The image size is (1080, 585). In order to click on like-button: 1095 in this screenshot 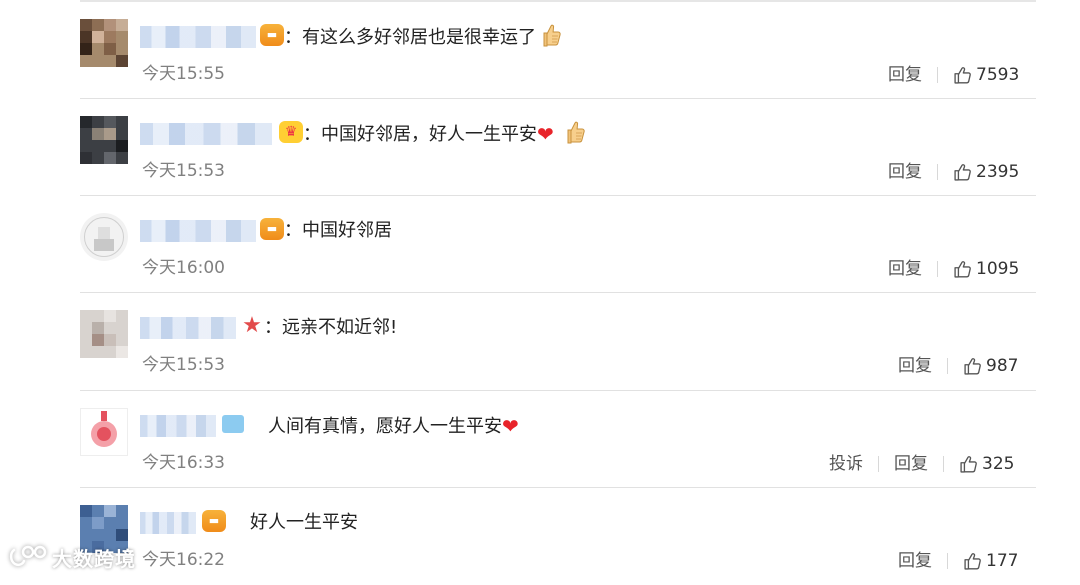, I will do `click(986, 269)`.